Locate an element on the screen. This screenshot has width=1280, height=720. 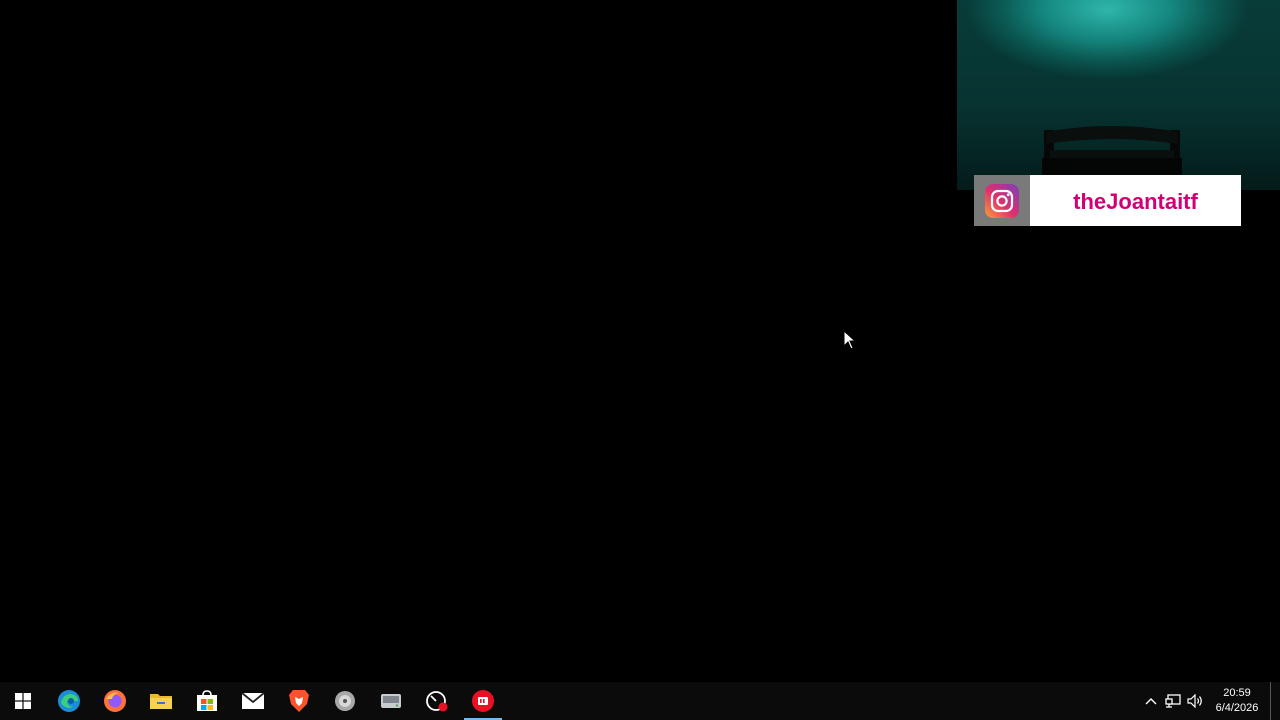
taskbar-mail is located at coordinates (253, 701).